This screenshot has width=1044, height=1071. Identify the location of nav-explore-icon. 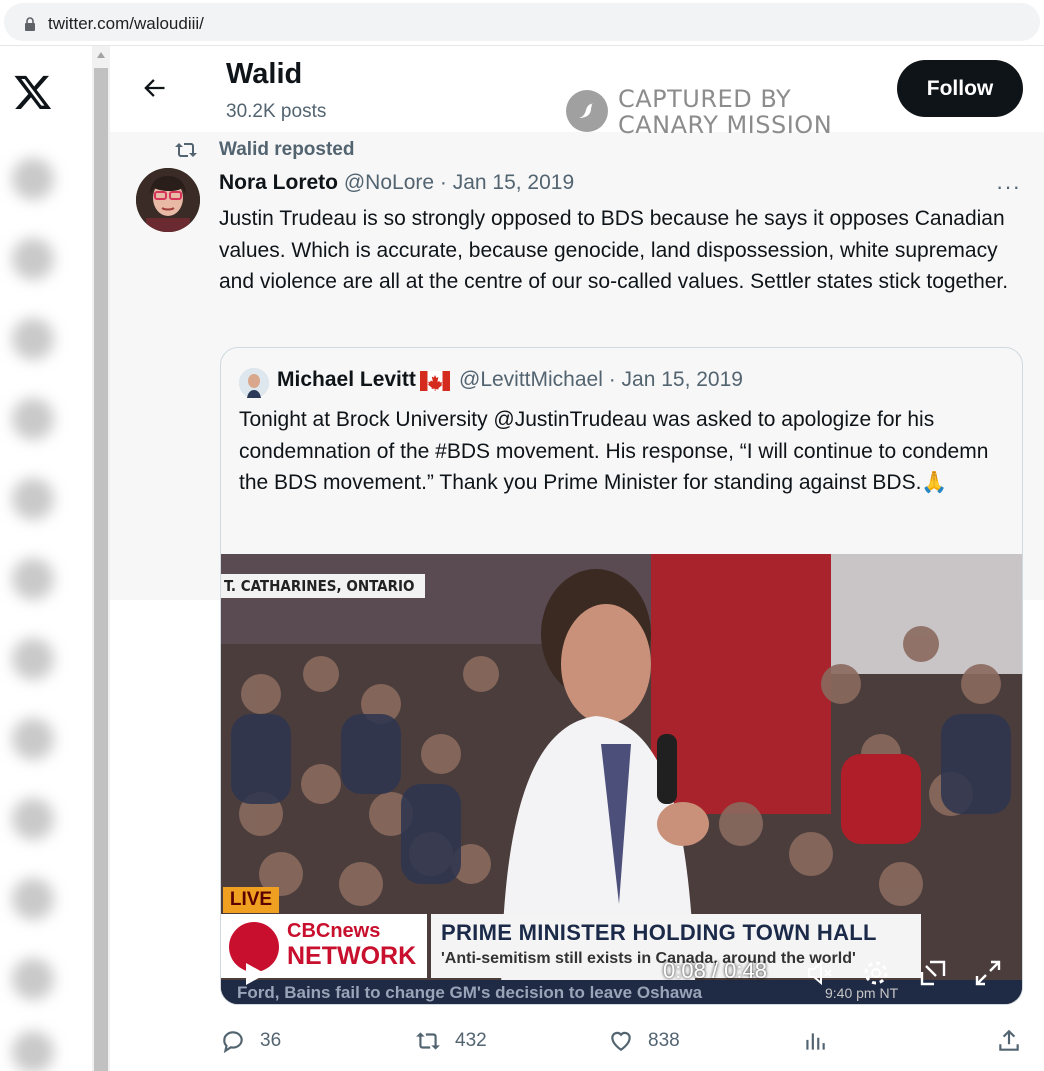
(33, 259).